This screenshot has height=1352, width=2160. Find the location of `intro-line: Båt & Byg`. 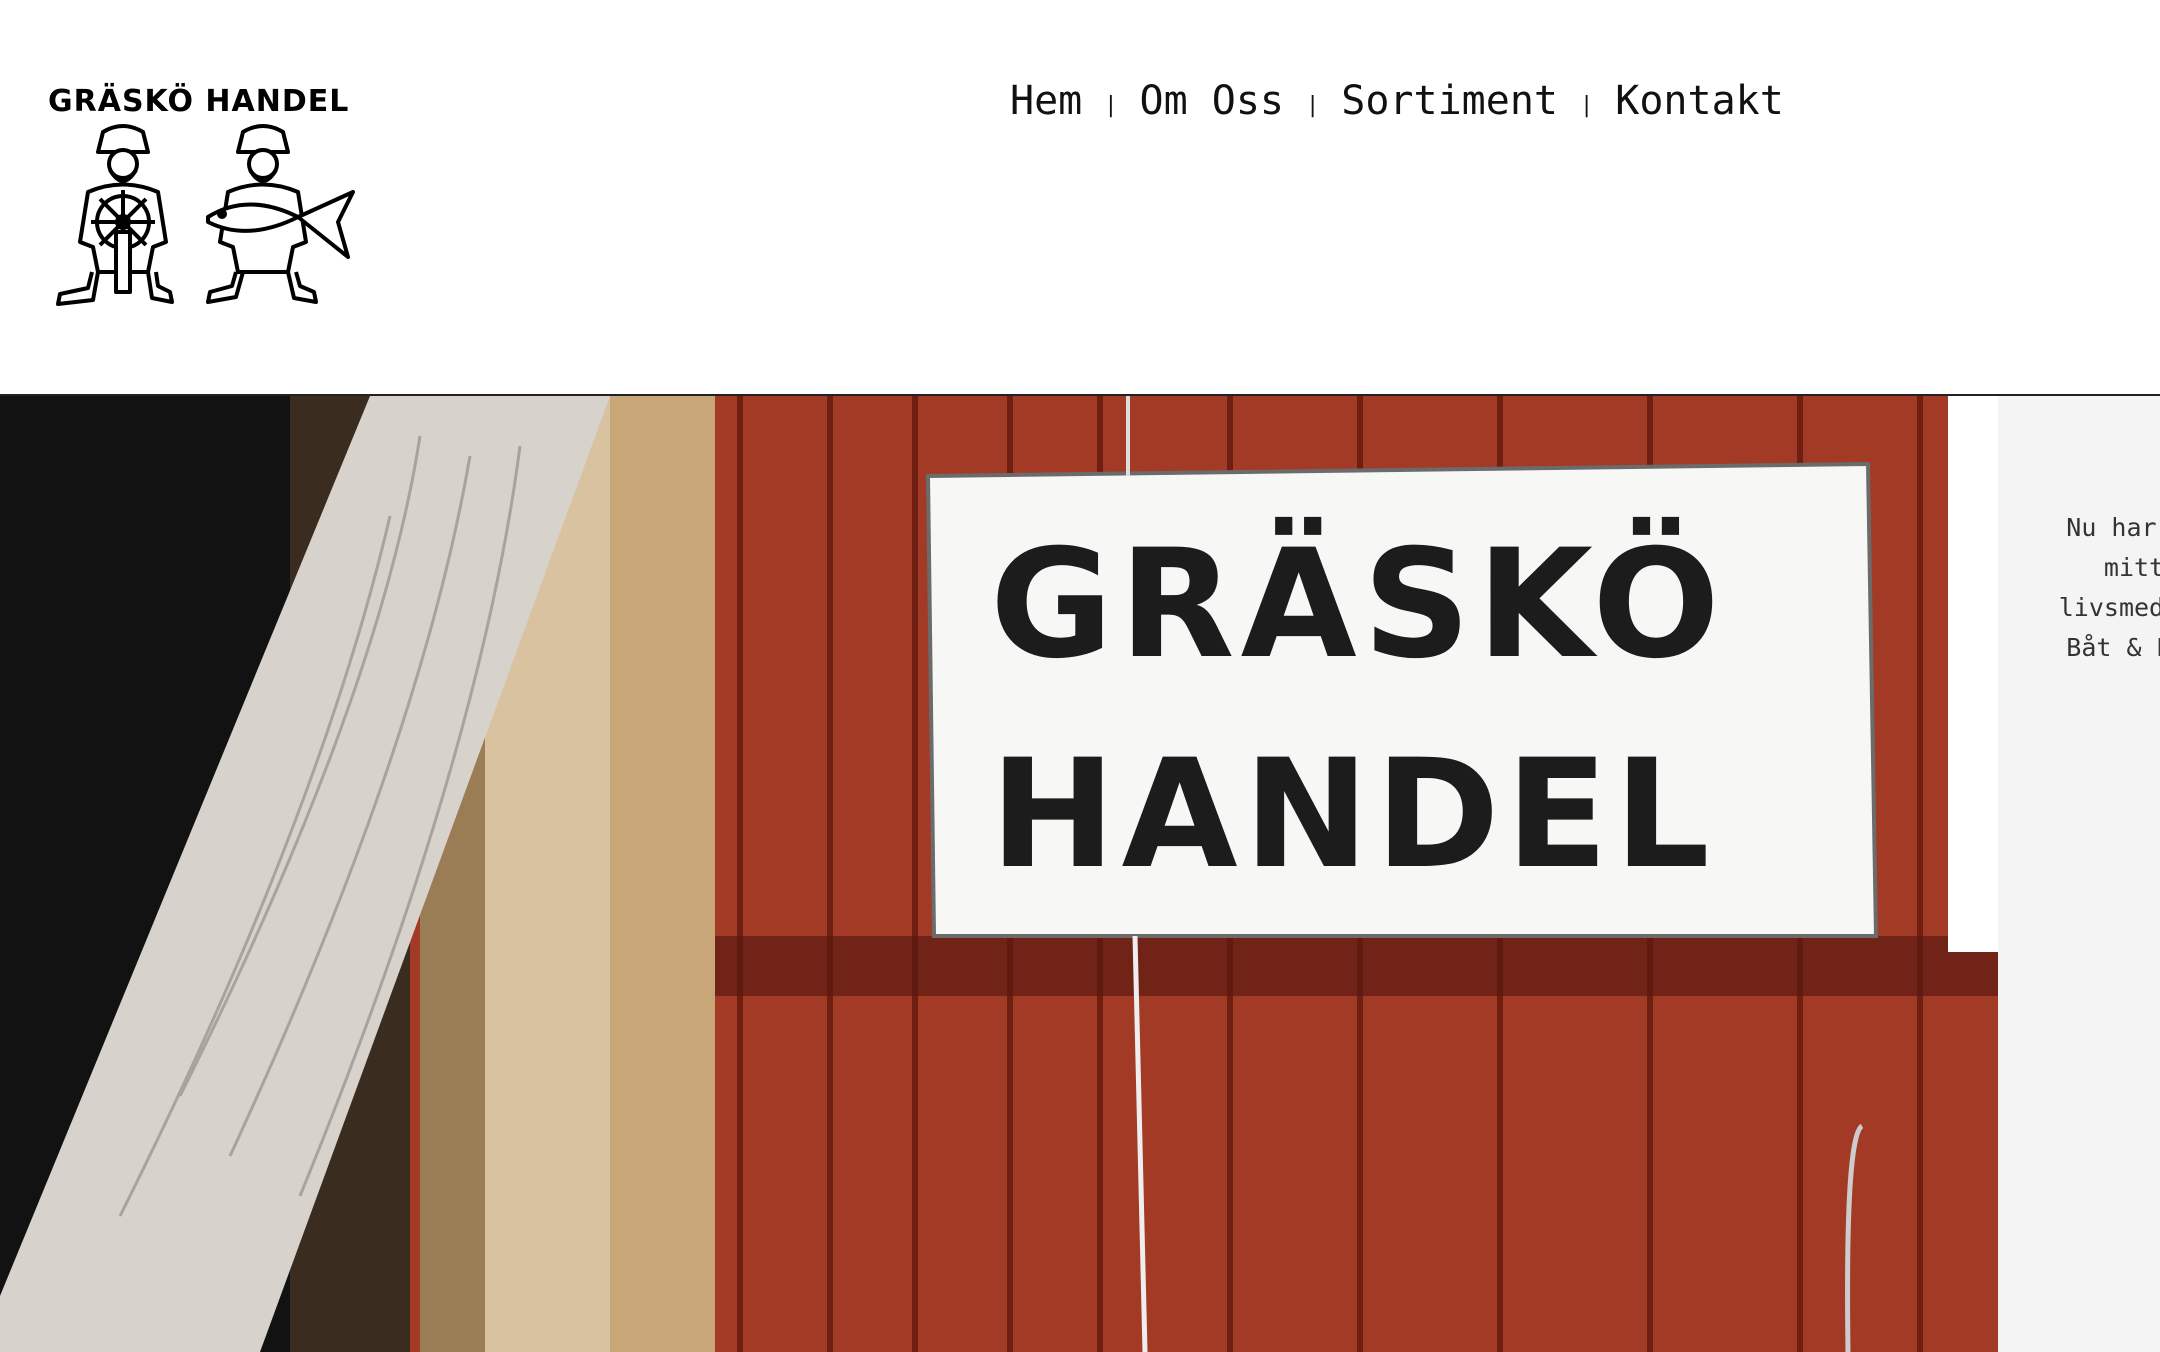

intro-line: Båt & Byg is located at coordinates (2113, 647).